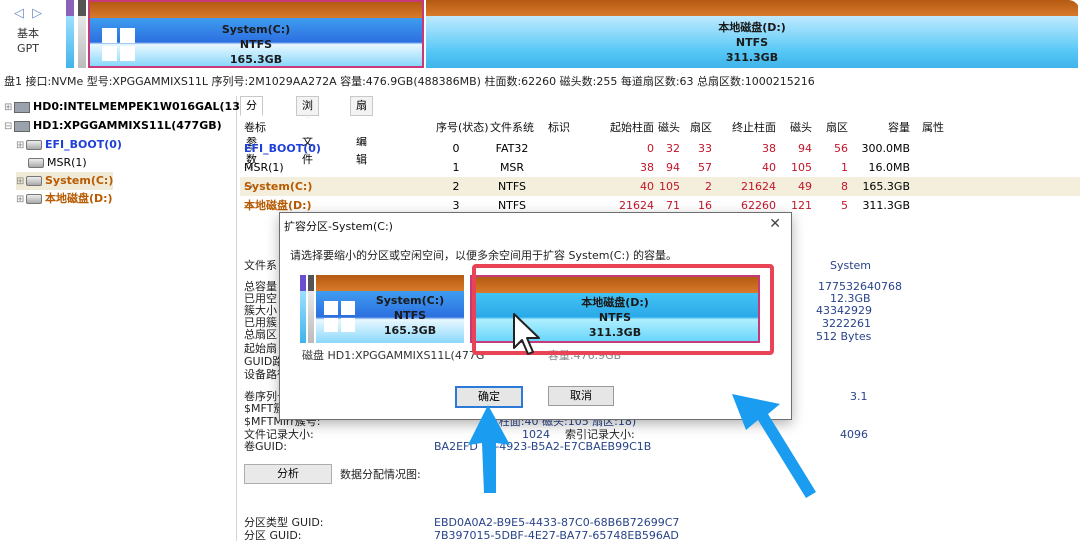 The width and height of the screenshot is (1080, 541). I want to click on cell: 8, so click(844, 186).